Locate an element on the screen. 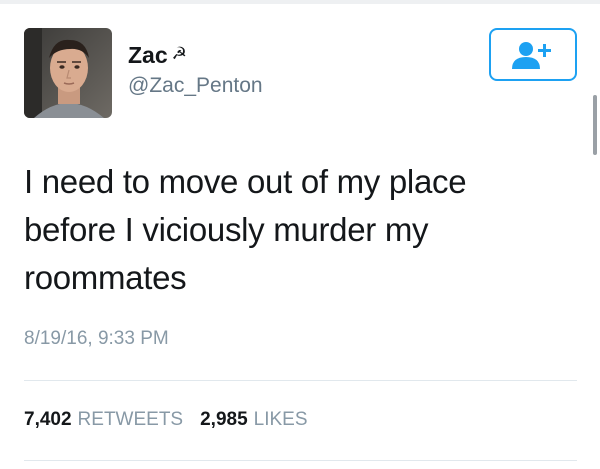 This screenshot has height=469, width=600. avatar-photo-icon is located at coordinates (68, 73).